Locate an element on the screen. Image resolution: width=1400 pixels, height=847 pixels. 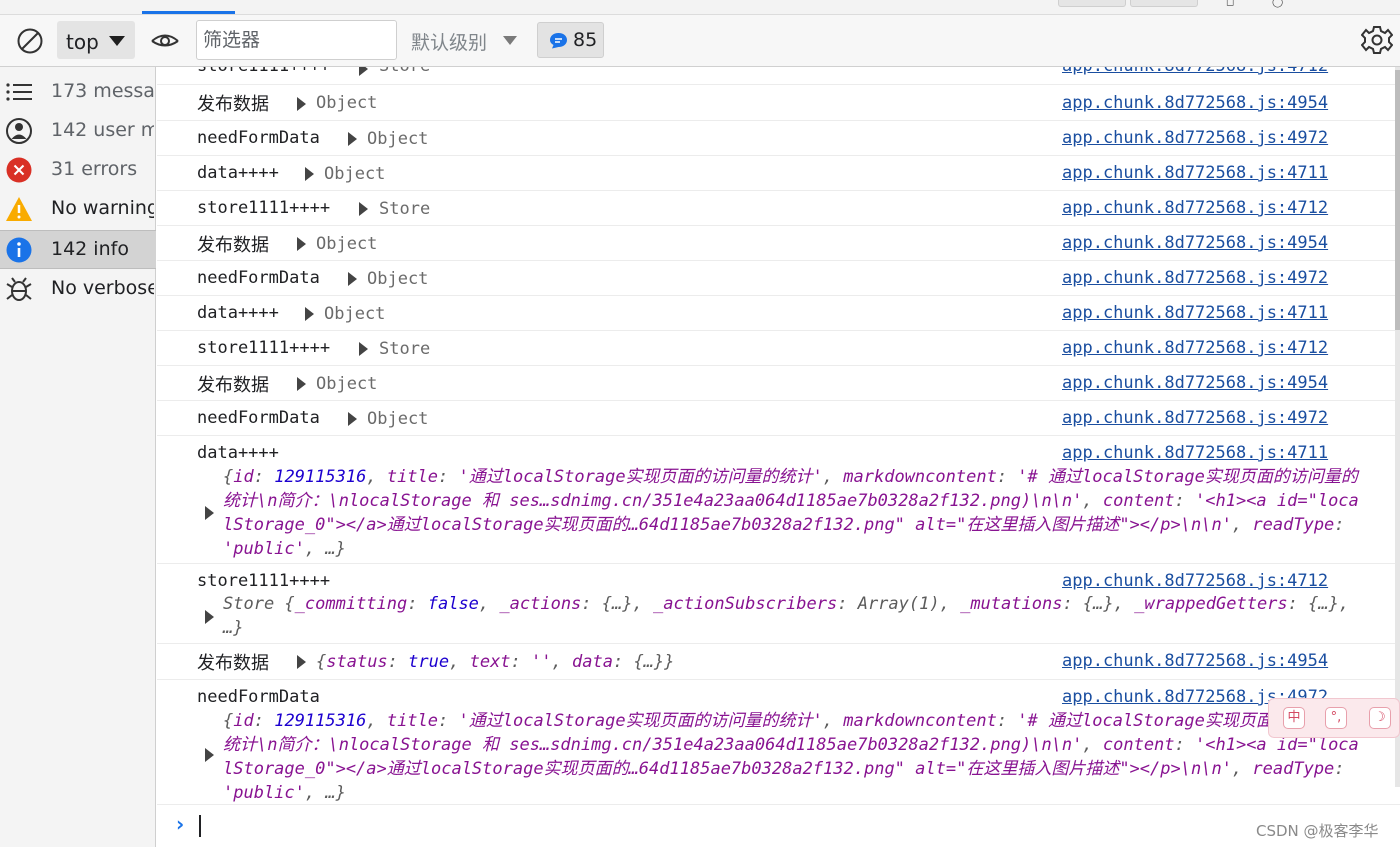
context-selector: top is located at coordinates (96, 40).